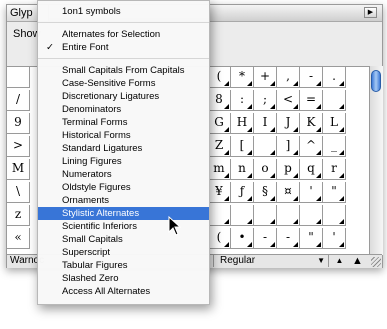 The width and height of the screenshot is (387, 329). I want to click on glyph-cell: ¤, so click(288, 192).